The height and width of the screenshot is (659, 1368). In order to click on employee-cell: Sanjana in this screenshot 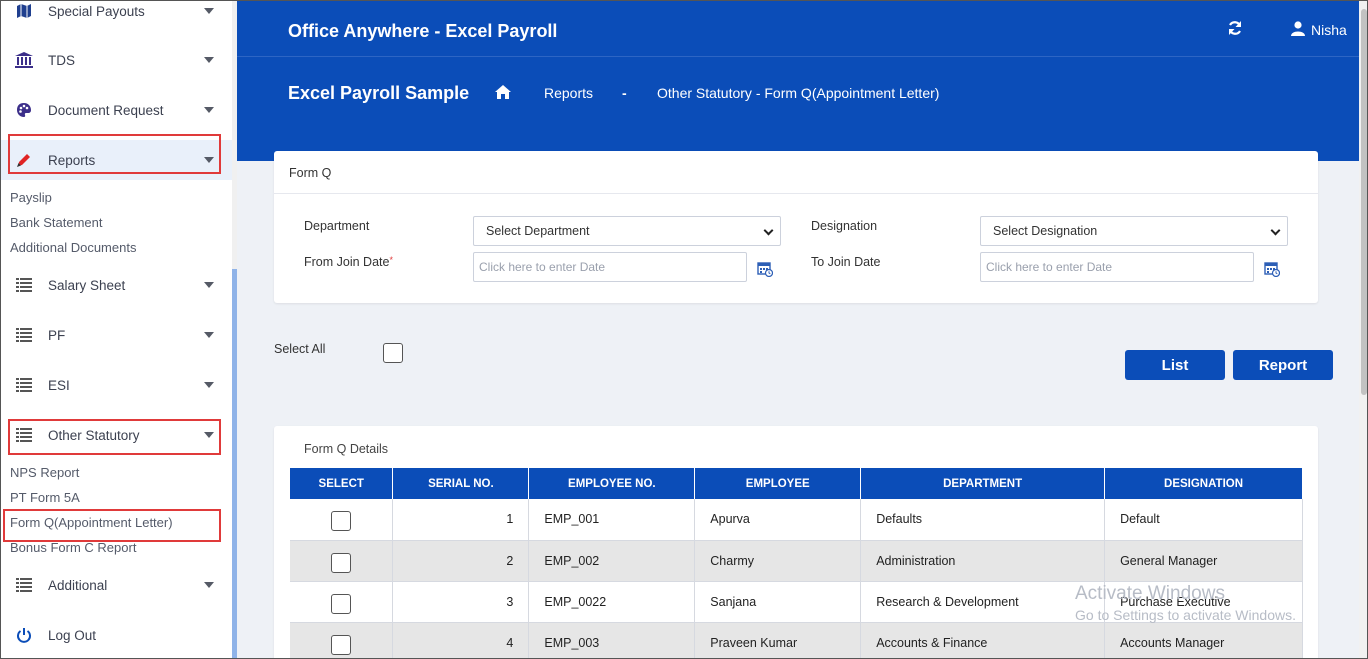, I will do `click(778, 602)`.